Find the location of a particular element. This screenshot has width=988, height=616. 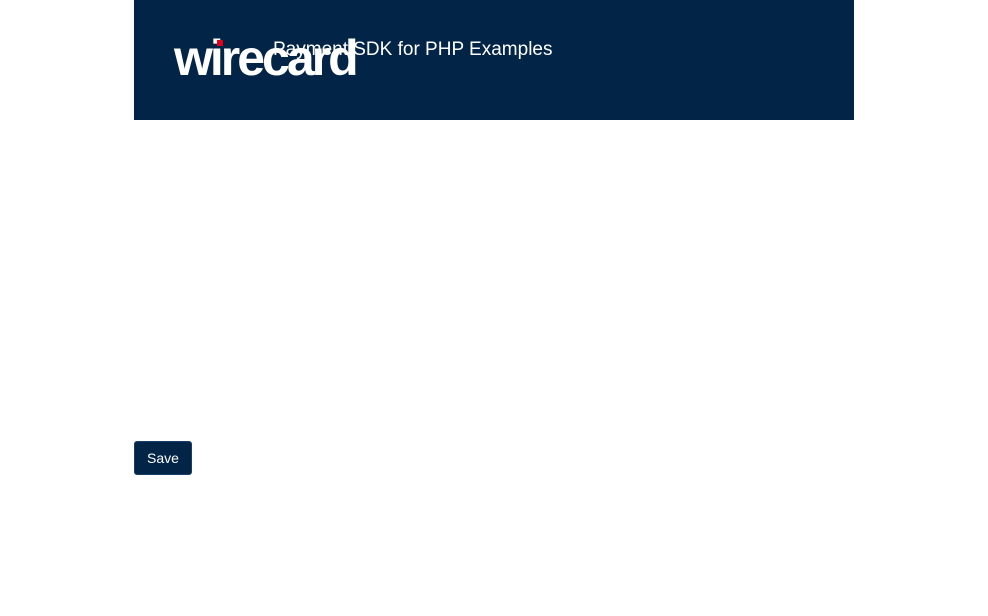

save-button: Save is located at coordinates (163, 458).